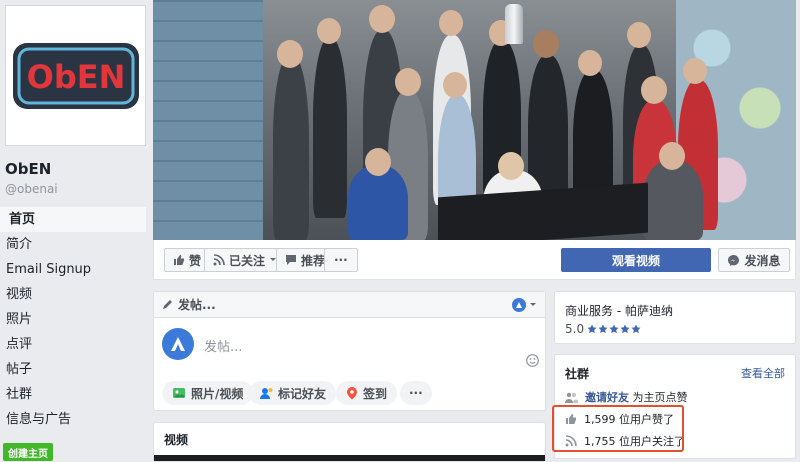 The height and width of the screenshot is (462, 800). I want to click on star-rating-icon, so click(614, 329).